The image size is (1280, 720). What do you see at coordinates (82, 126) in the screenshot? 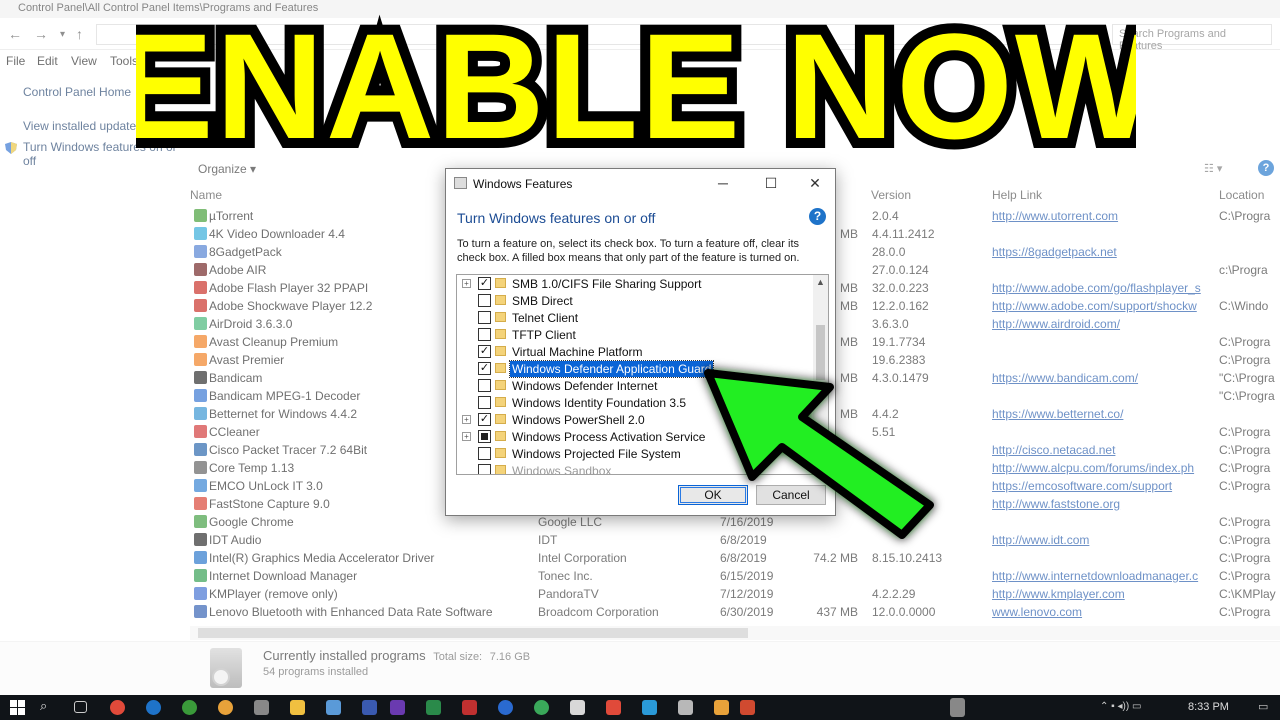
I see `sidebar-link-view-updates: View installed updates` at bounding box center [82, 126].